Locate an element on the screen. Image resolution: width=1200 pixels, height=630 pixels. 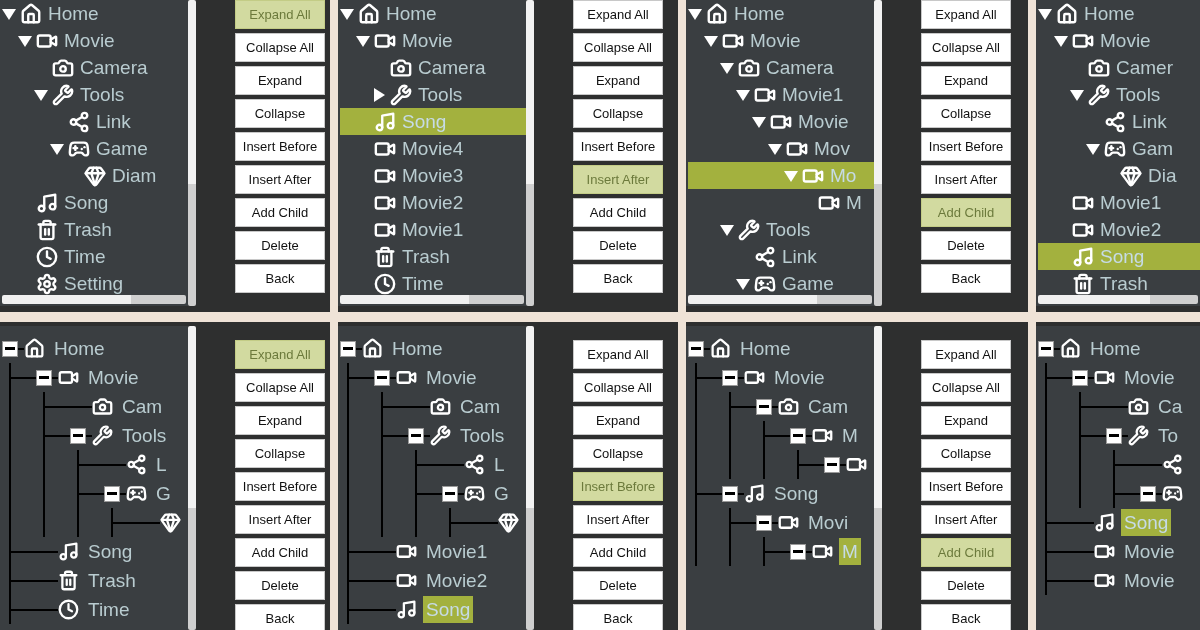
tree-row: Game is located at coordinates (95, 148).